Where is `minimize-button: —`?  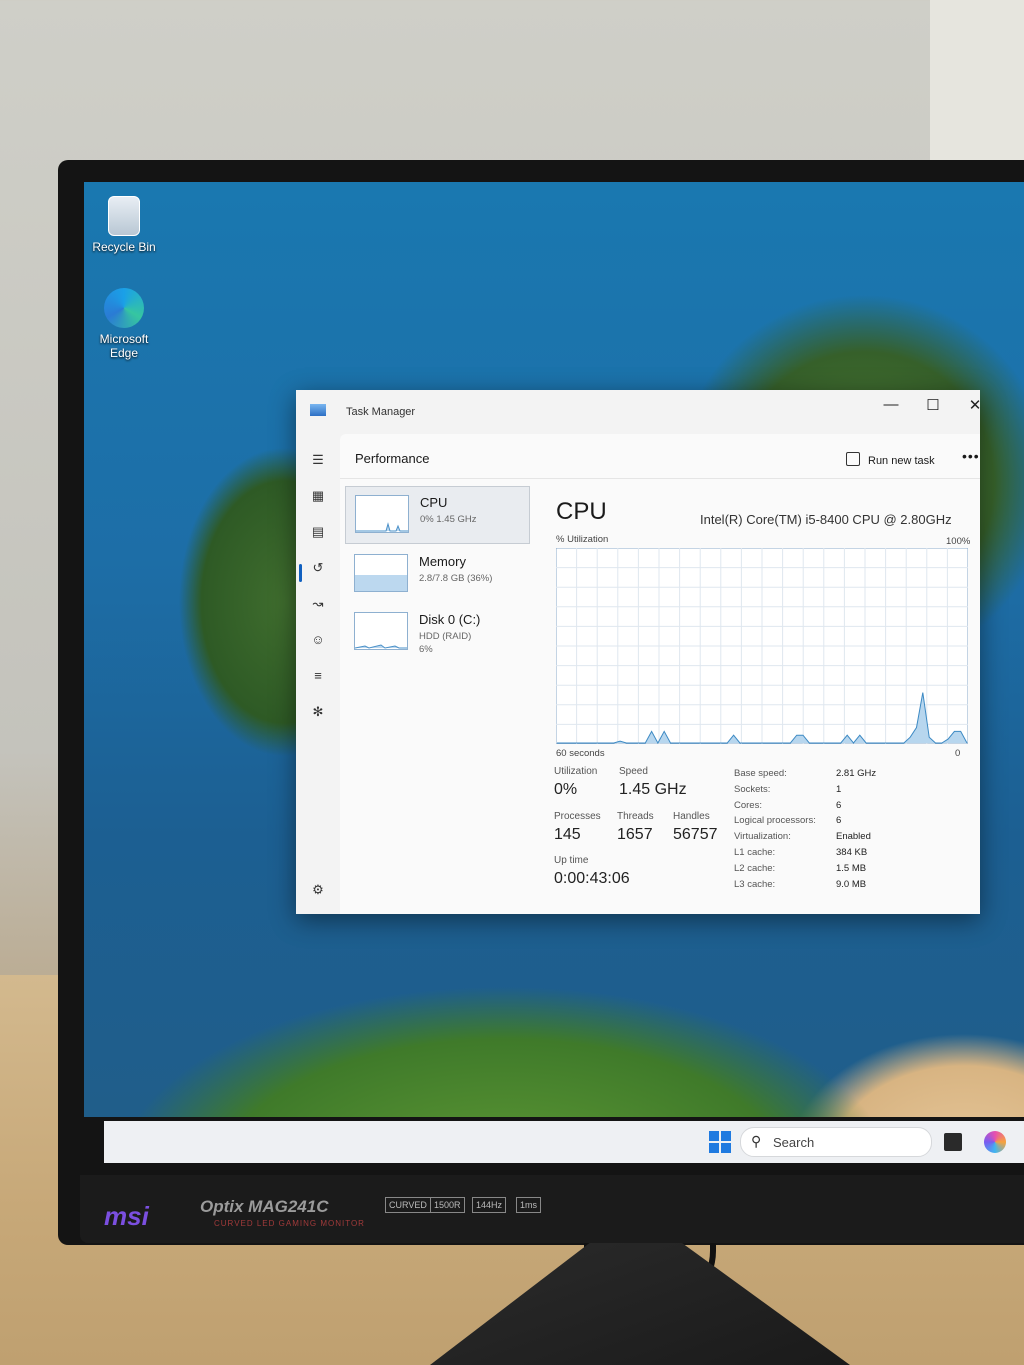 minimize-button: — is located at coordinates (891, 404).